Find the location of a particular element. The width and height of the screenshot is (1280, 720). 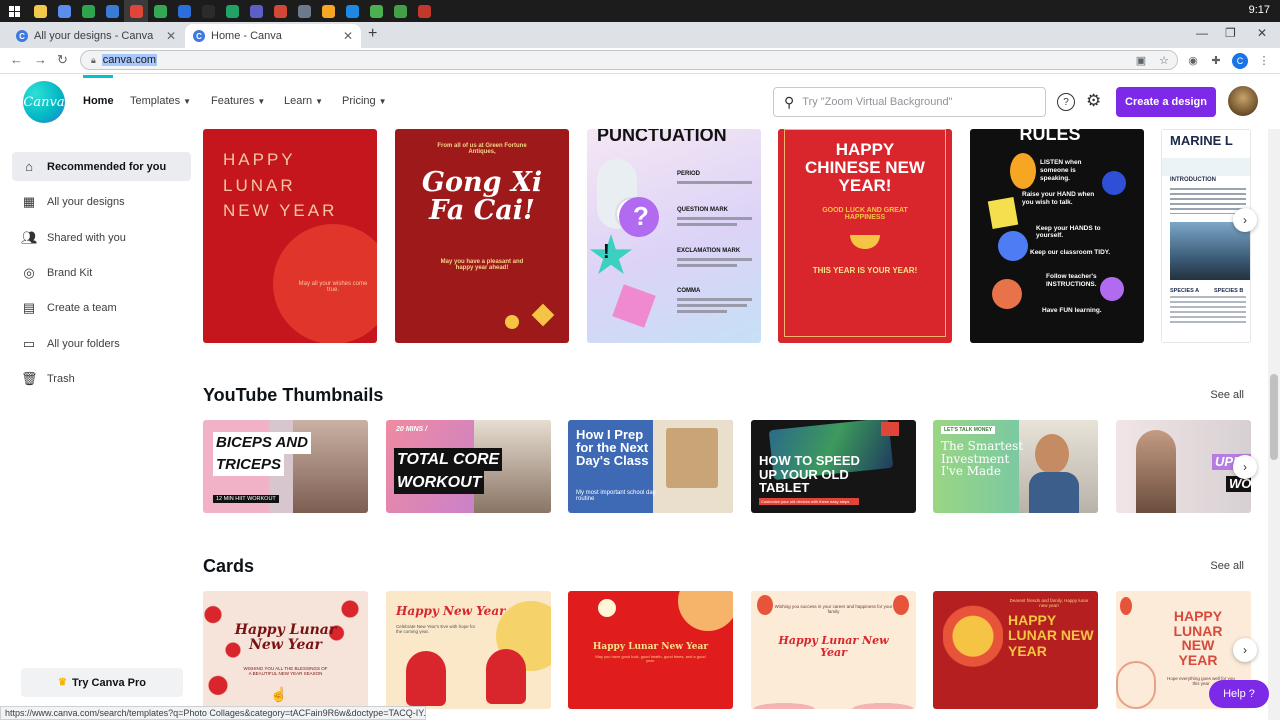

bookmark-star-icon: ☆ is located at coordinates (1164, 60).